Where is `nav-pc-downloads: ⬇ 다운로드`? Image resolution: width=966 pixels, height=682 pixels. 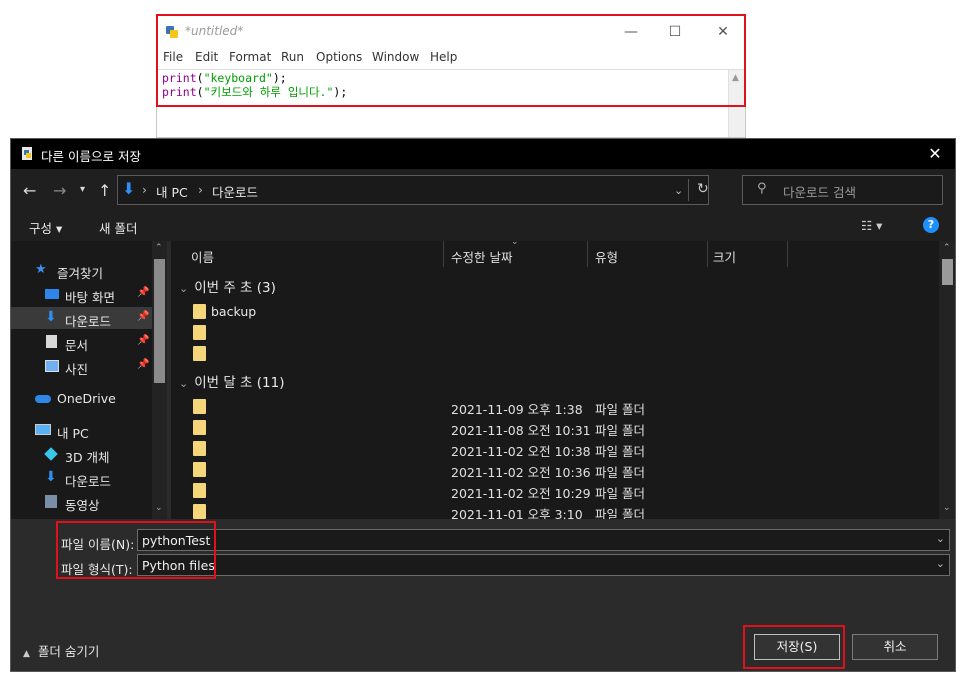
nav-pc-downloads: ⬇ 다운로드 is located at coordinates (81, 478).